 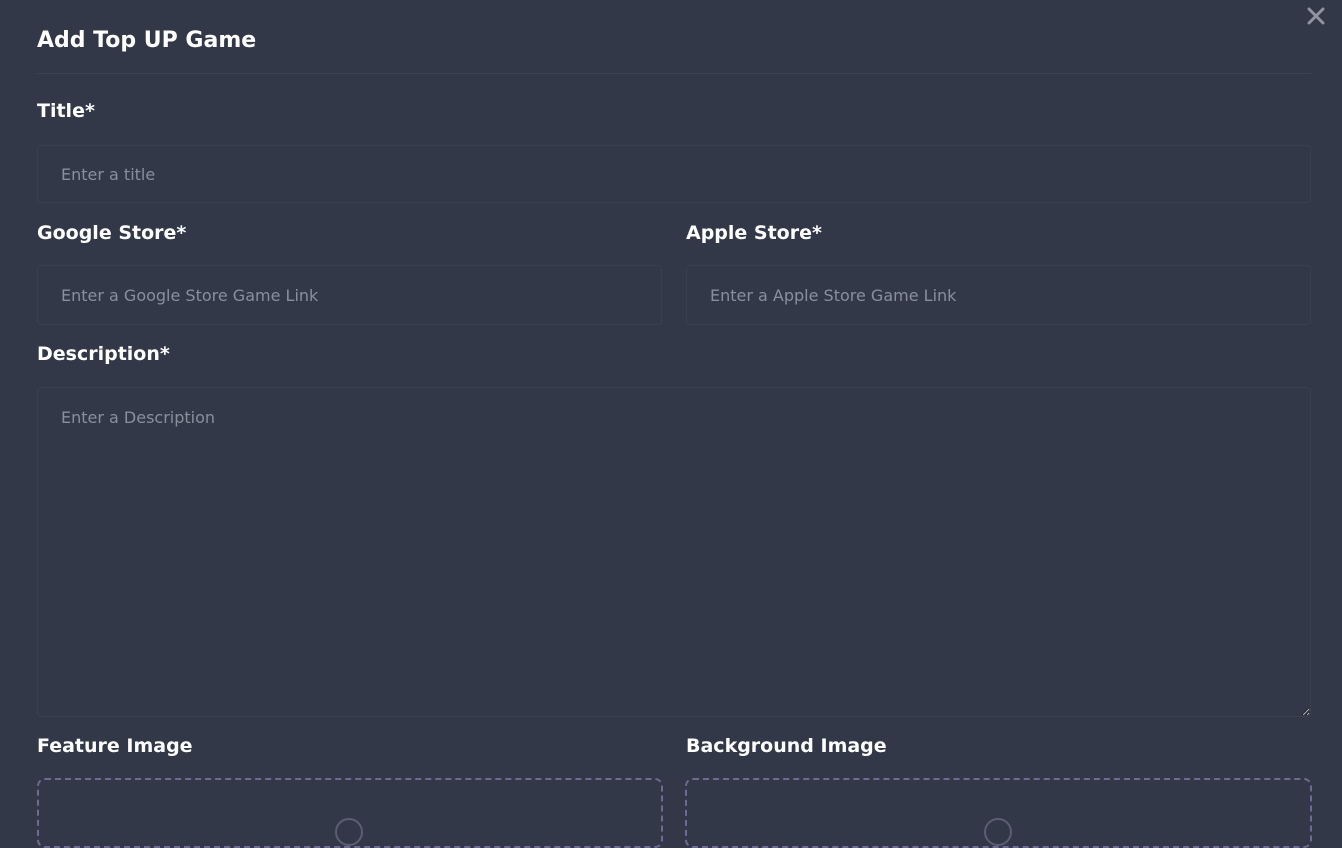 I want to click on close-icon, so click(x=1316, y=16).